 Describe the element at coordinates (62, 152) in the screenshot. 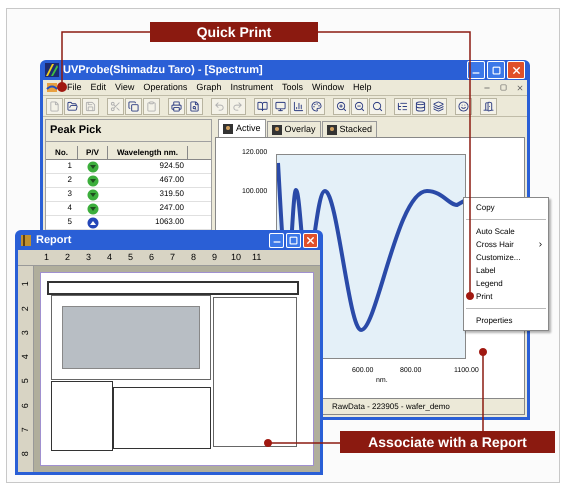

I see `column-header: No.` at that location.